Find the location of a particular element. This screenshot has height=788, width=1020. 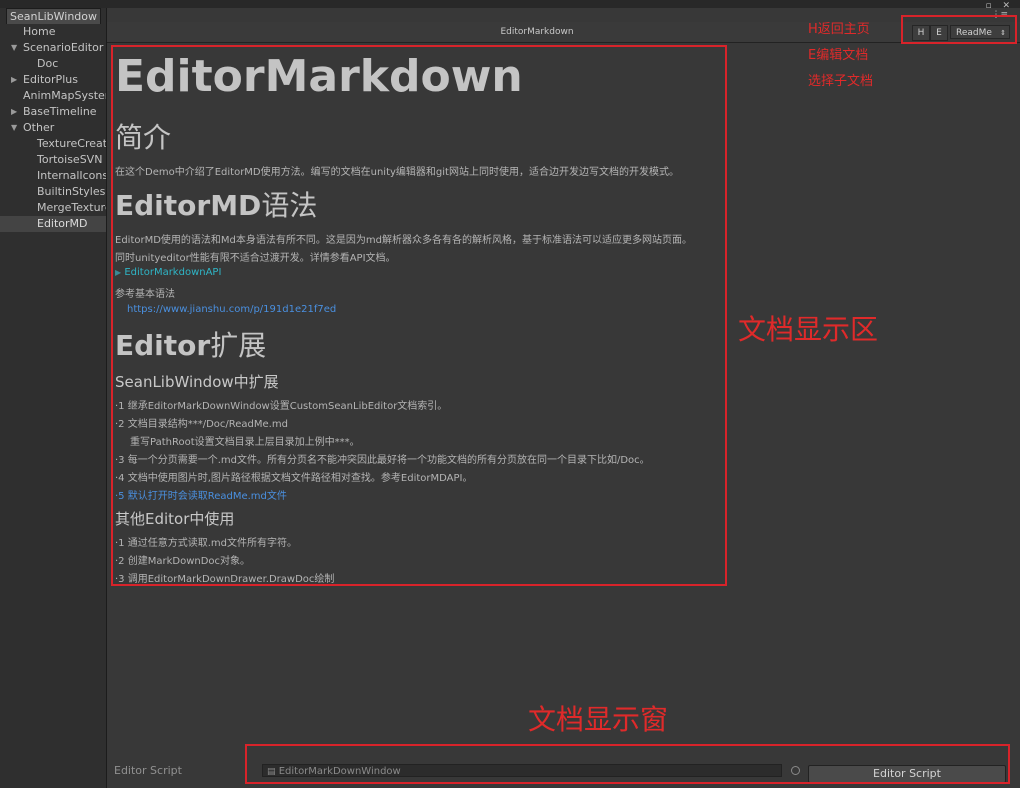

sidebar-item-label: EditorPlus is located at coordinates (50, 79).